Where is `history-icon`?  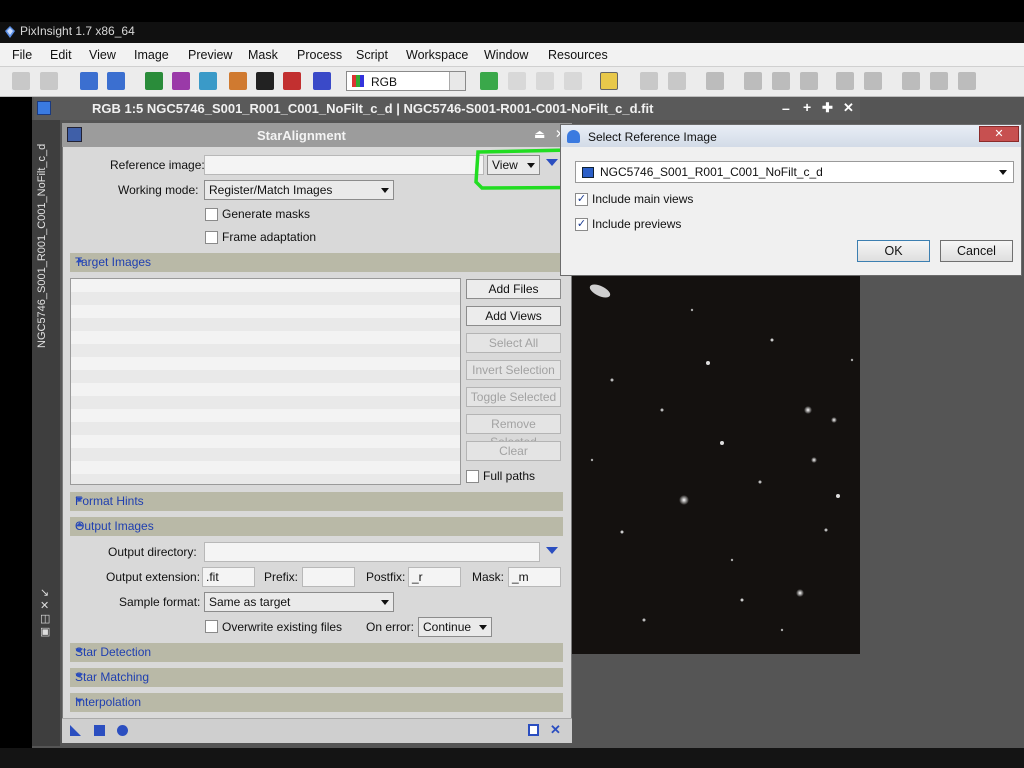 history-icon is located at coordinates (939, 81).